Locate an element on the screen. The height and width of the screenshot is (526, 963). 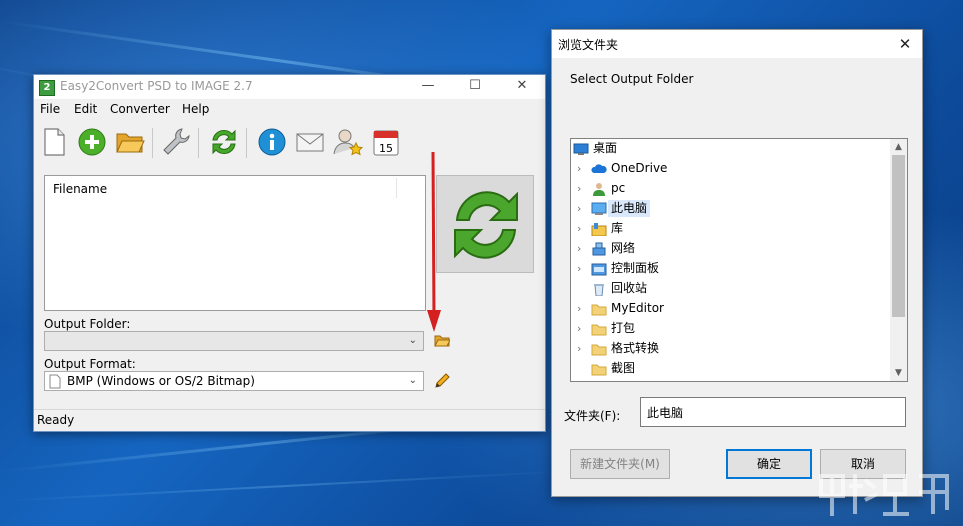
output-format-value: BMP (Windows or OS/2 Bitmap) is located at coordinates (161, 381).